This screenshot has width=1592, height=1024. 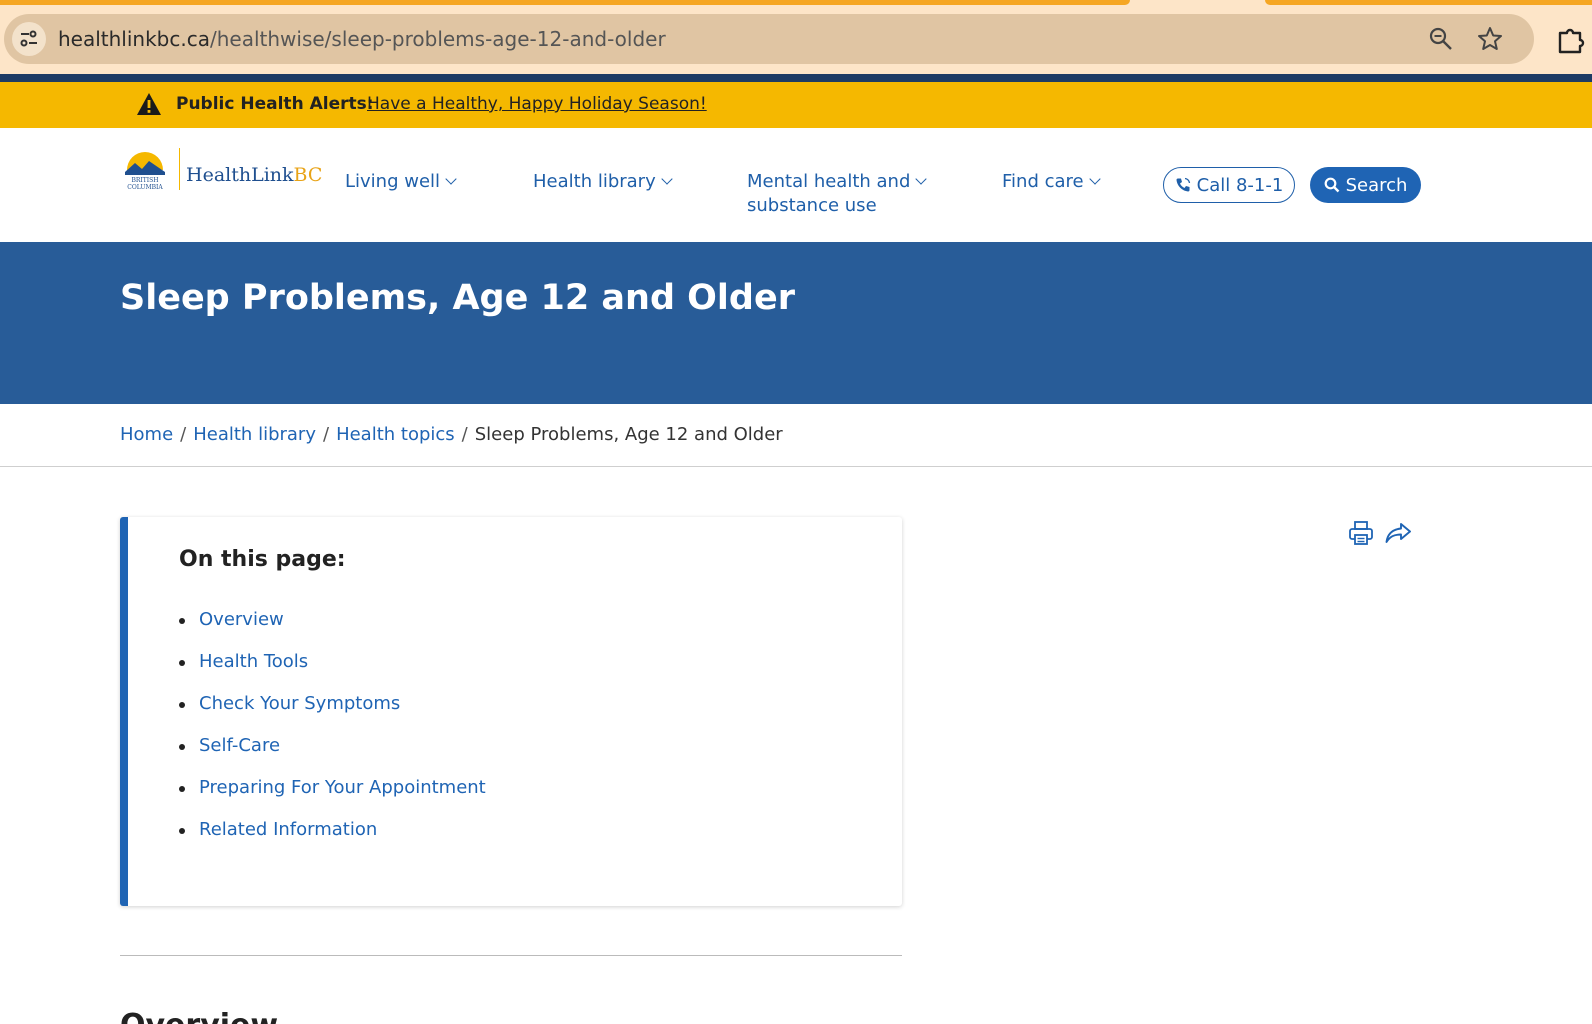 What do you see at coordinates (144, 180) in the screenshot?
I see `svg-text: BRITISH` at bounding box center [144, 180].